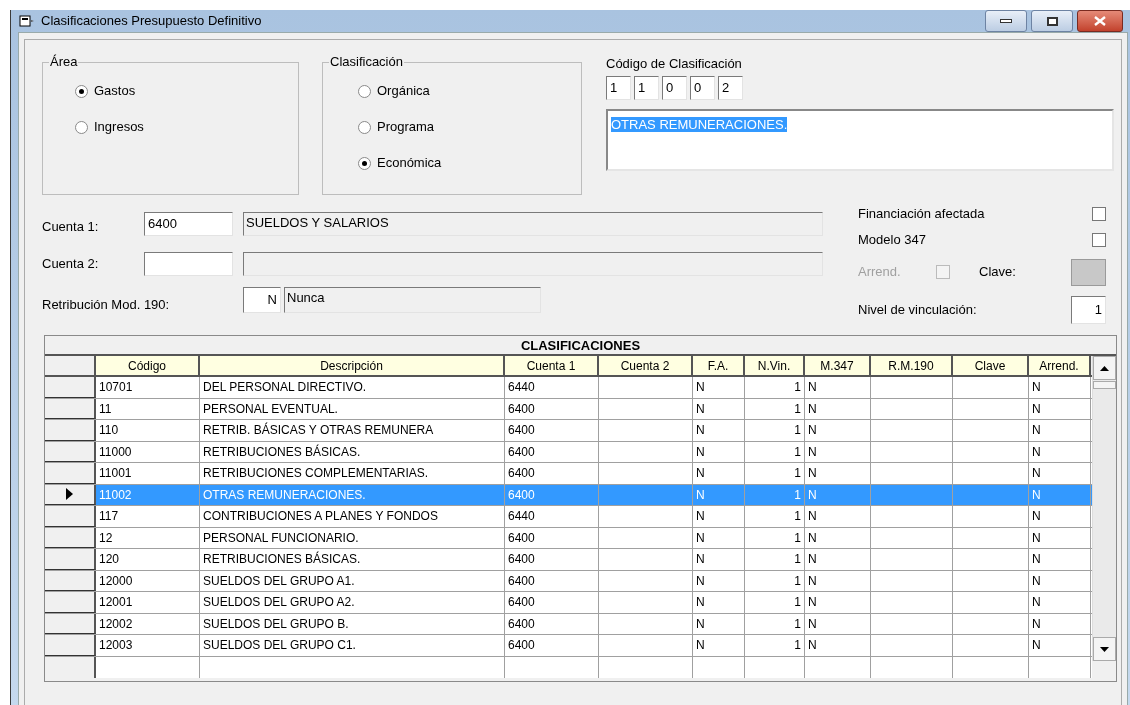 The image size is (1130, 705). Describe the element at coordinates (719, 365) in the screenshot. I see `column-header: F.A.` at that location.